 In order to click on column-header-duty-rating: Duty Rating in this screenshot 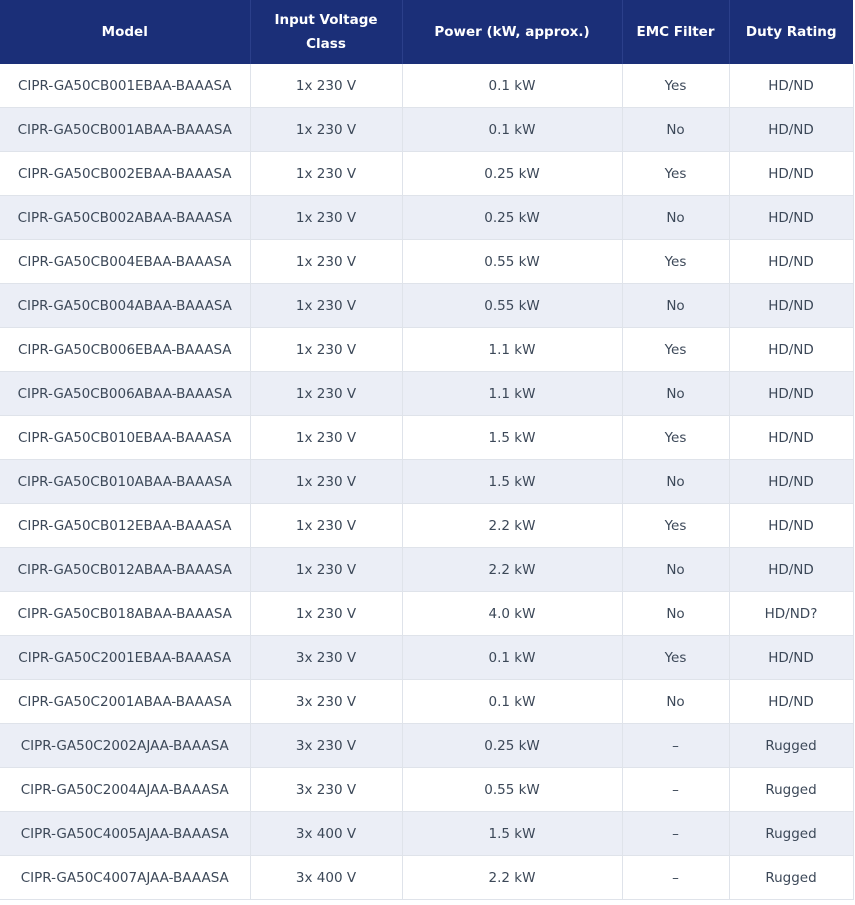, I will do `click(791, 32)`.